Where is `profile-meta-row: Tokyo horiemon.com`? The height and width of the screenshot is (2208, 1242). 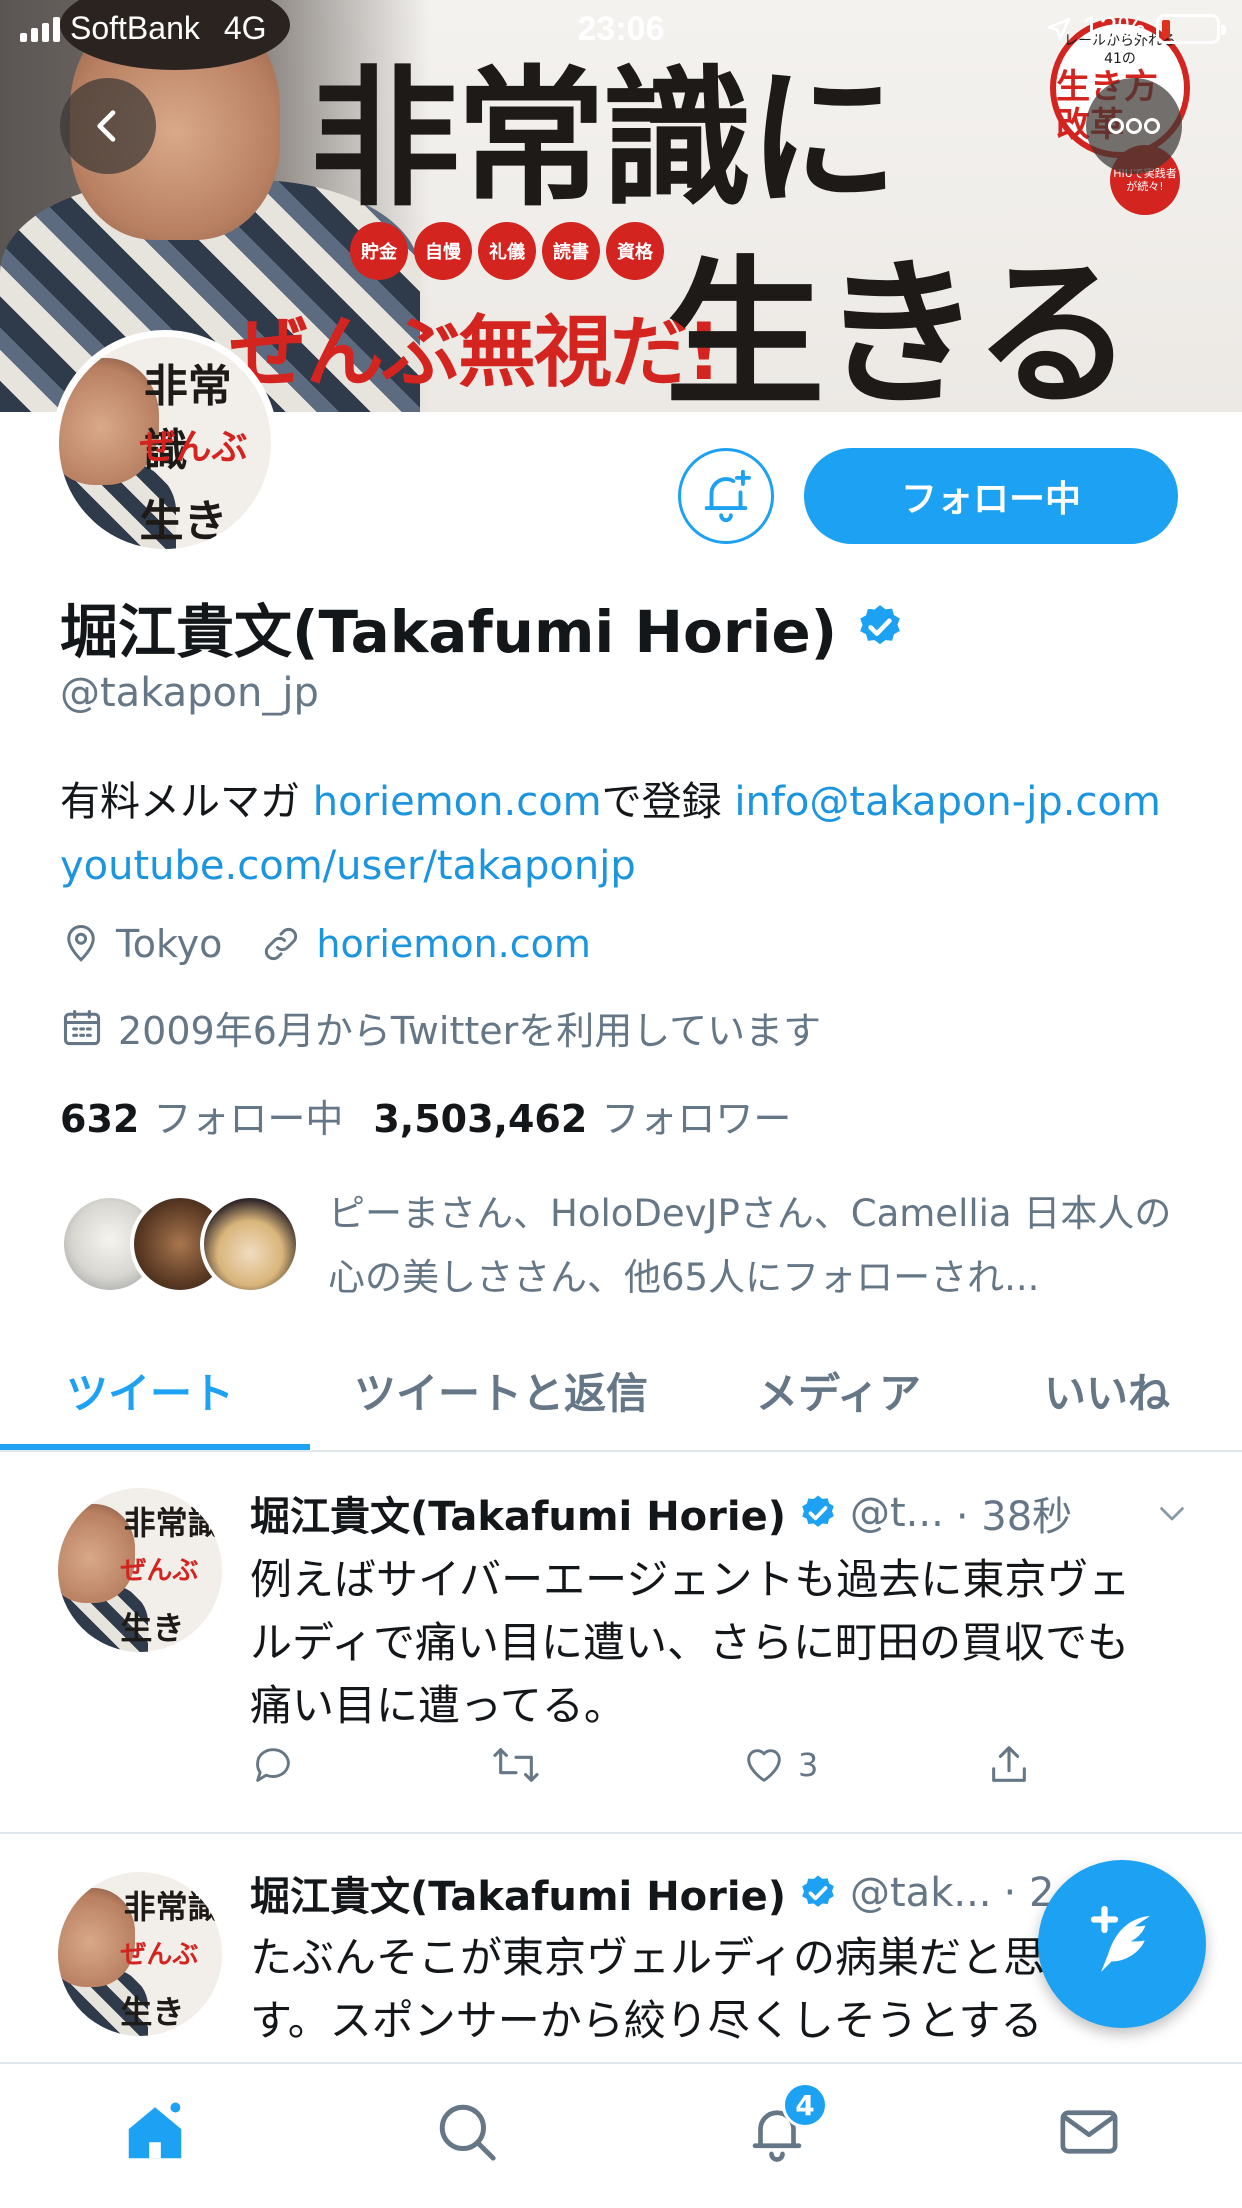
profile-meta-row: Tokyo horiemon.com is located at coordinates (325, 944).